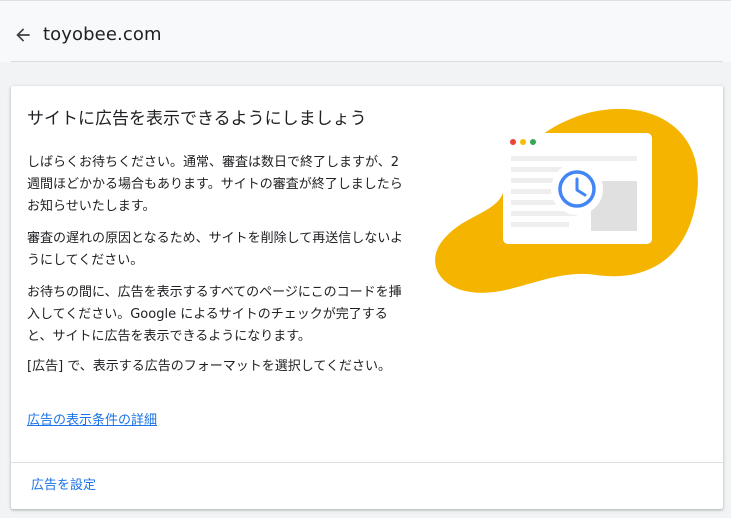 This screenshot has height=518, width=731. I want to click on top-bar: toyobee.com, so click(365, 31).